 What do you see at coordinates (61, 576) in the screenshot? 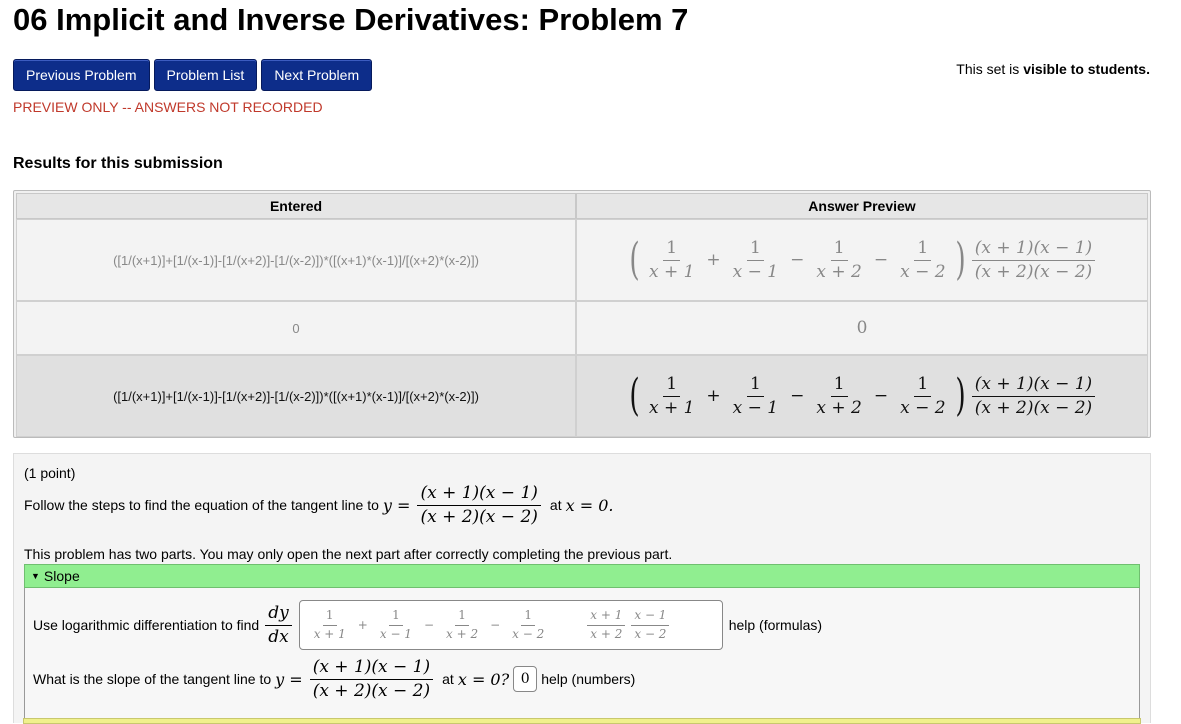
I see `slope-section-title: Slope` at bounding box center [61, 576].